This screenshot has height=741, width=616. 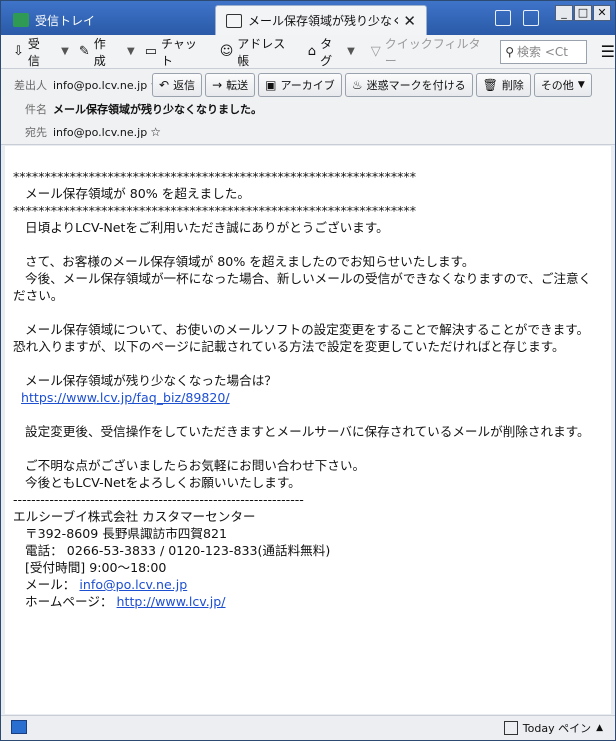 I want to click on person-icon: ☺, so click(x=226, y=51).